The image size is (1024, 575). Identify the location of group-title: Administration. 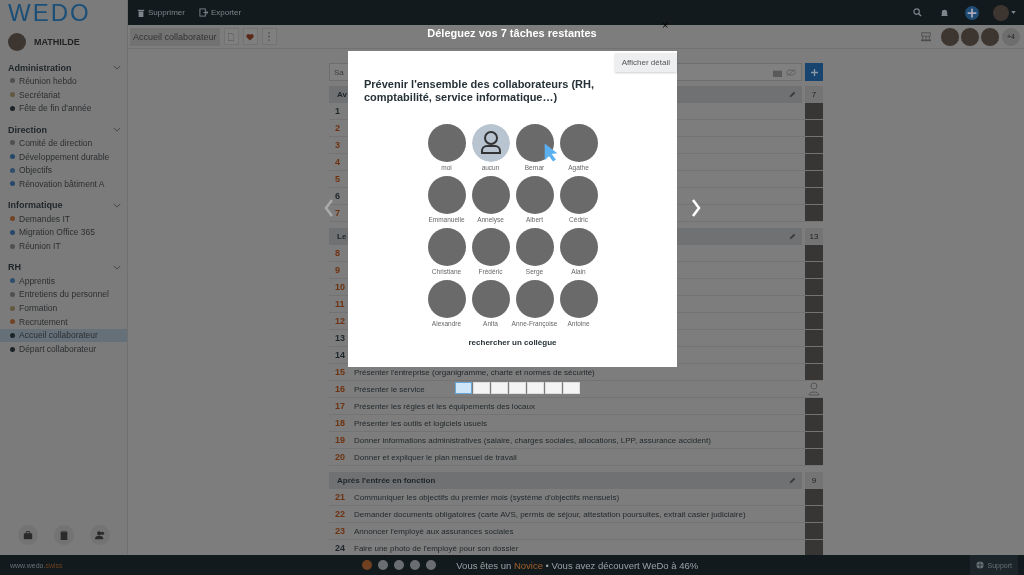
(40, 67).